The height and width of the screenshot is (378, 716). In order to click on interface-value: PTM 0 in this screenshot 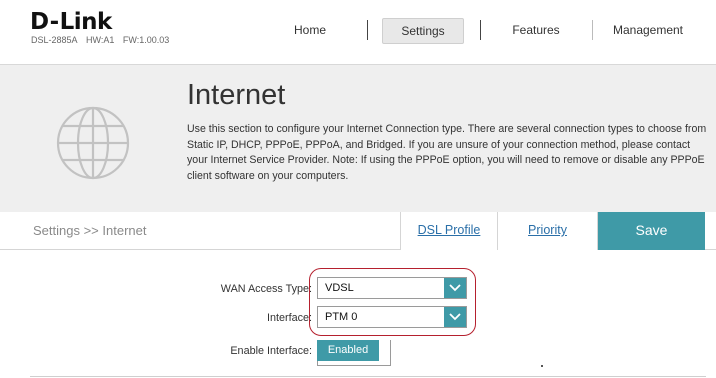, I will do `click(341, 317)`.